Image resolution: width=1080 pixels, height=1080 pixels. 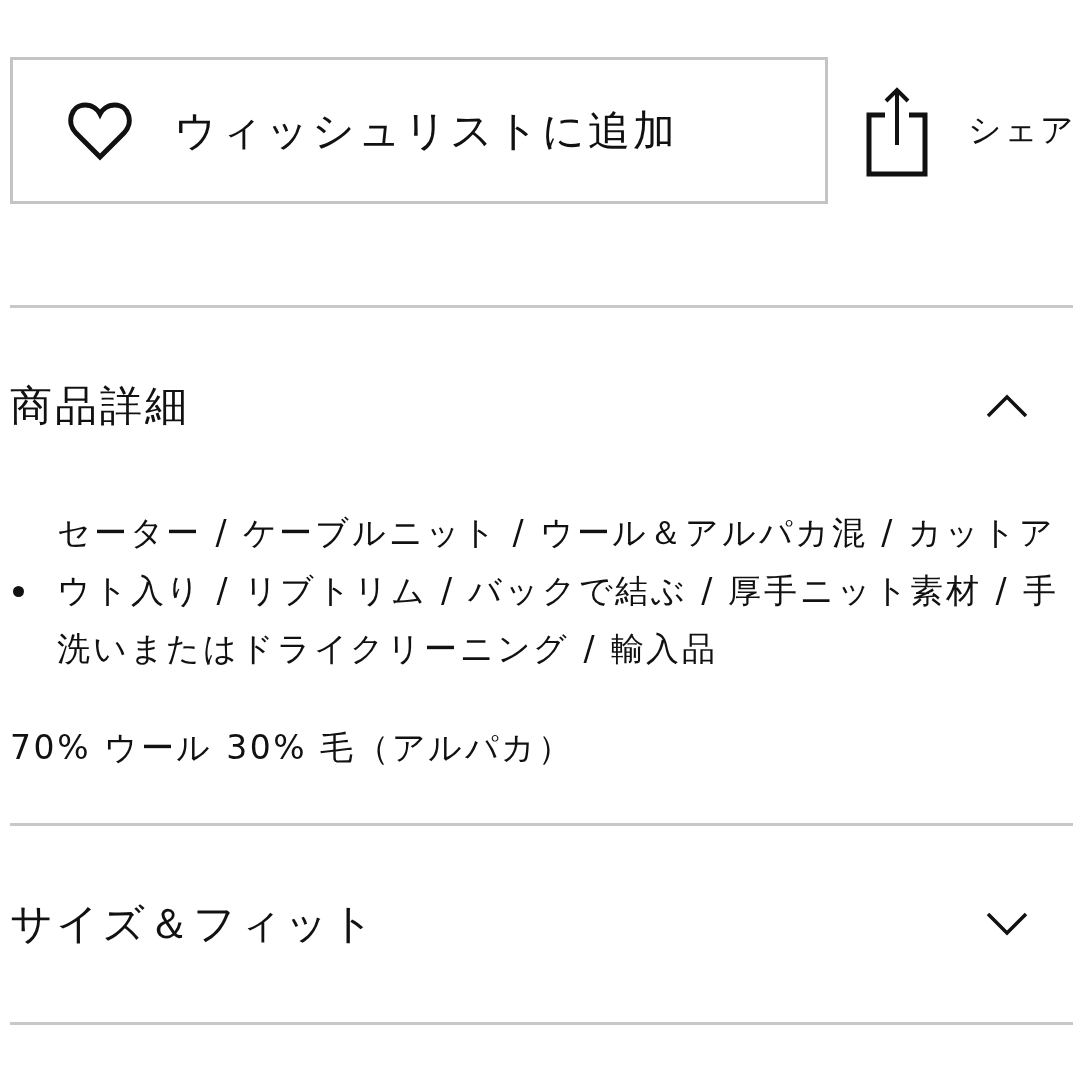 What do you see at coordinates (18, 591) in the screenshot?
I see `bullet-icon` at bounding box center [18, 591].